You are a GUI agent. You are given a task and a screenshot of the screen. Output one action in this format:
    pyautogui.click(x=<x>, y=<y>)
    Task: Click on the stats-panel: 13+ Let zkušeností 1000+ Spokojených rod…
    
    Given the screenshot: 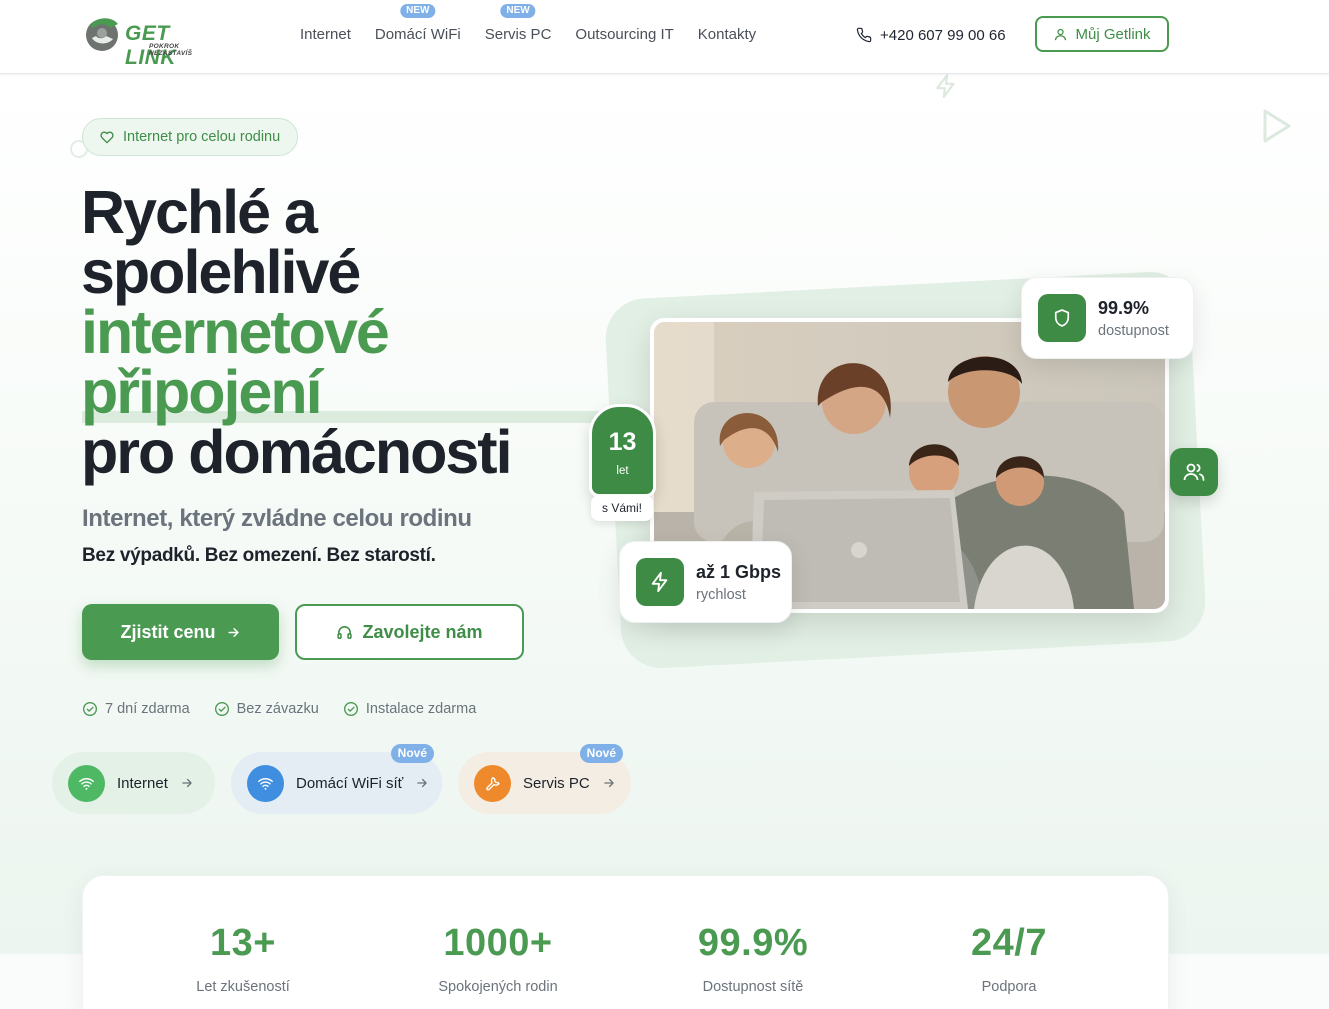 What is the action you would take?
    pyautogui.click(x=625, y=942)
    